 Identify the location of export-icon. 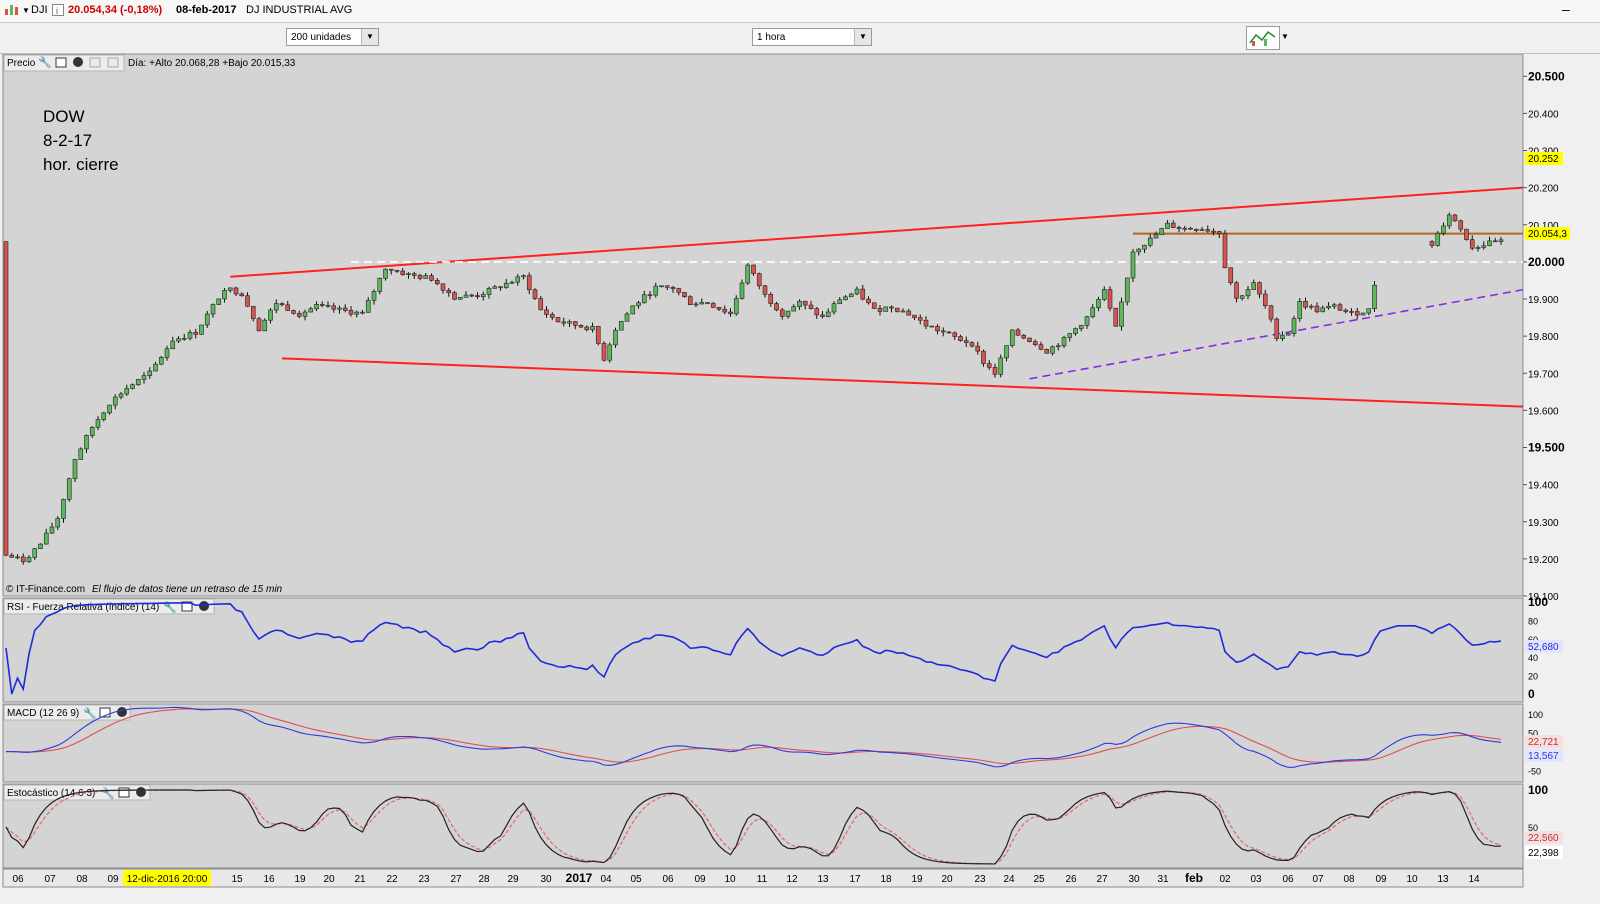
(113, 62).